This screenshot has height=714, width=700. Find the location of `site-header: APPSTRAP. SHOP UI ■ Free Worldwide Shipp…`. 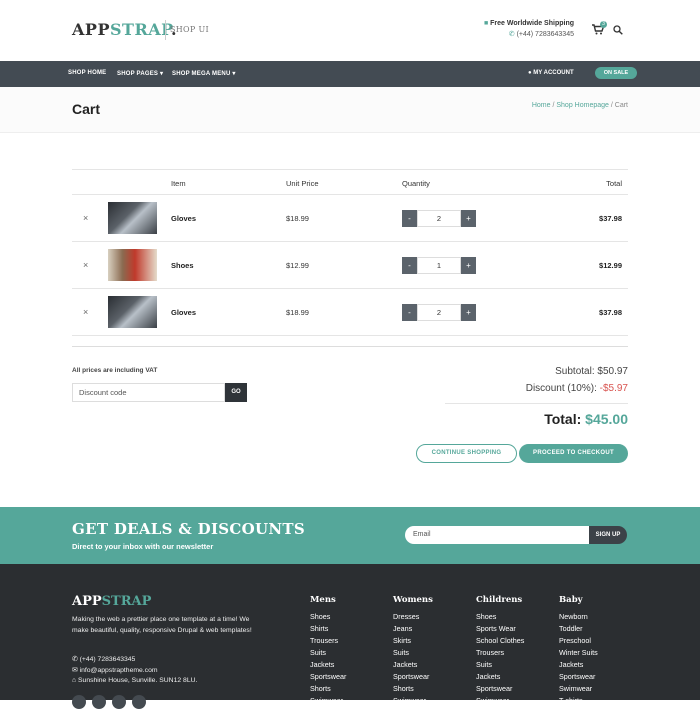

site-header: APPSTRAP. SHOP UI ■ Free Worldwide Shipp… is located at coordinates (350, 30).